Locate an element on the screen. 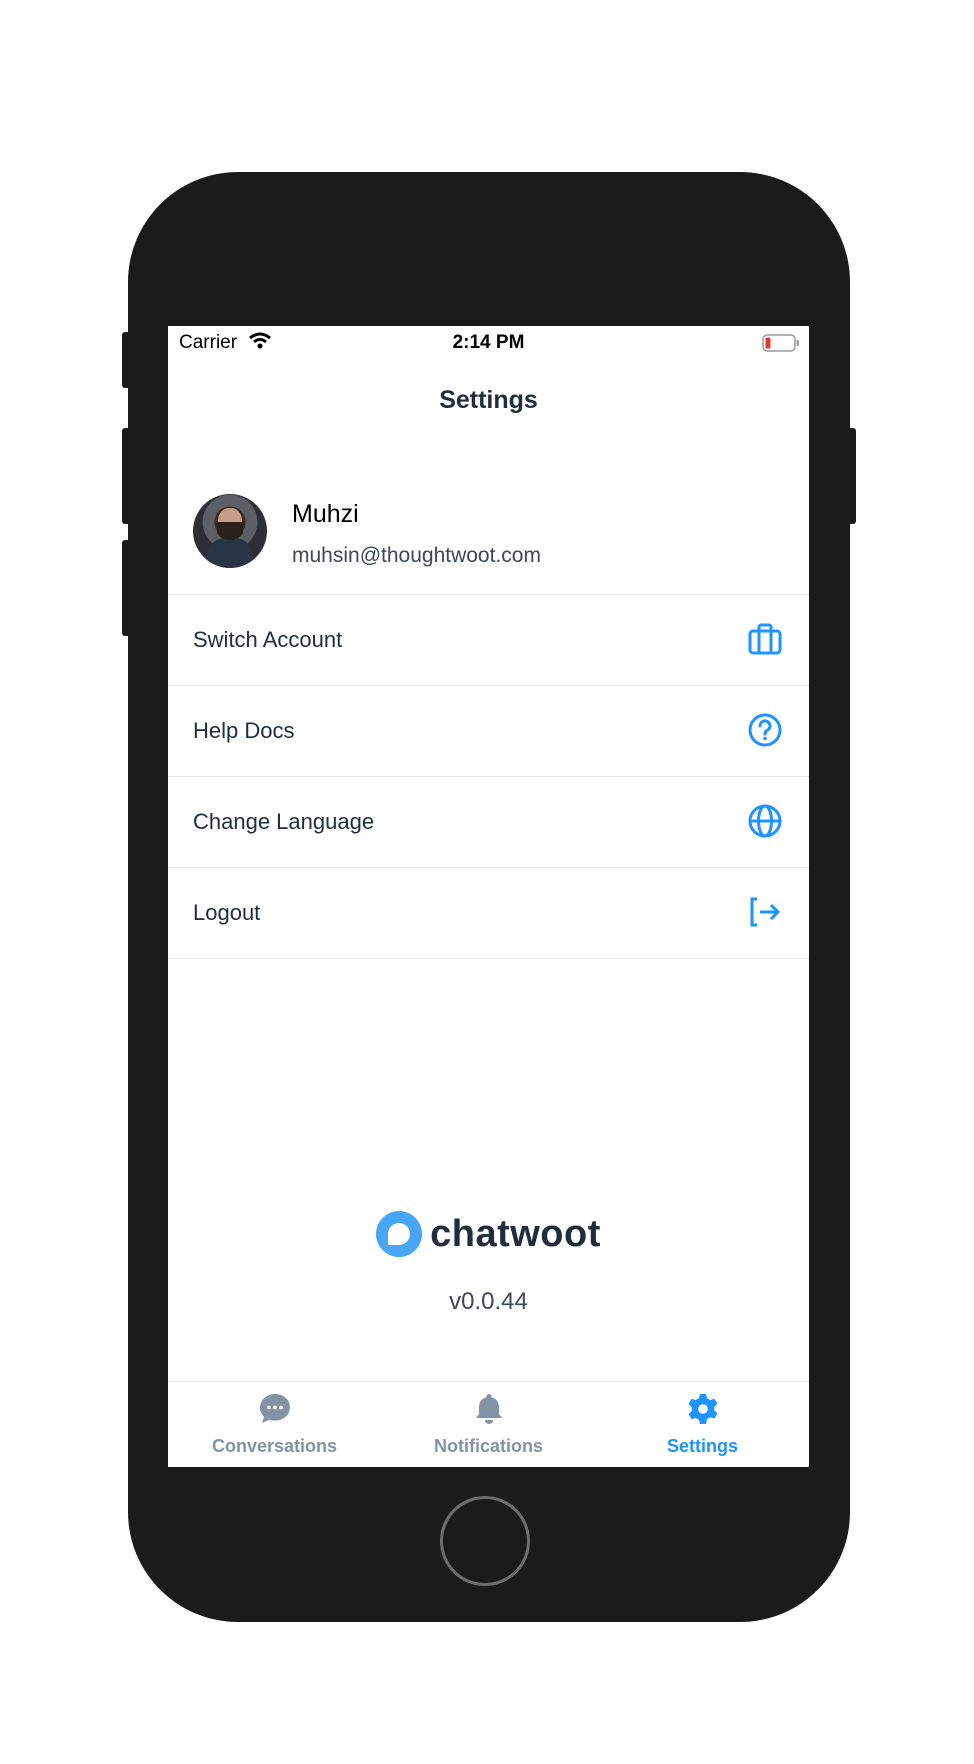 This screenshot has width=974, height=1764. menu-item-label: Logout is located at coordinates (227, 912).